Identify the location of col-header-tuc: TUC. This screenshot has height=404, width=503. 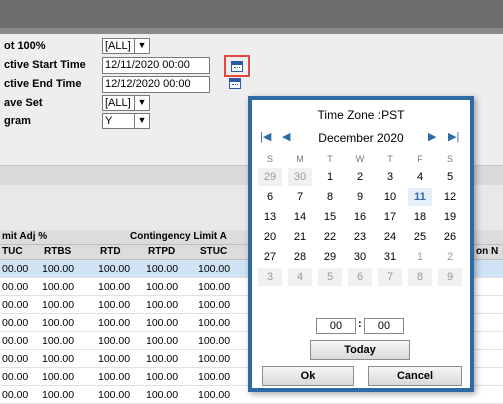
(12, 251).